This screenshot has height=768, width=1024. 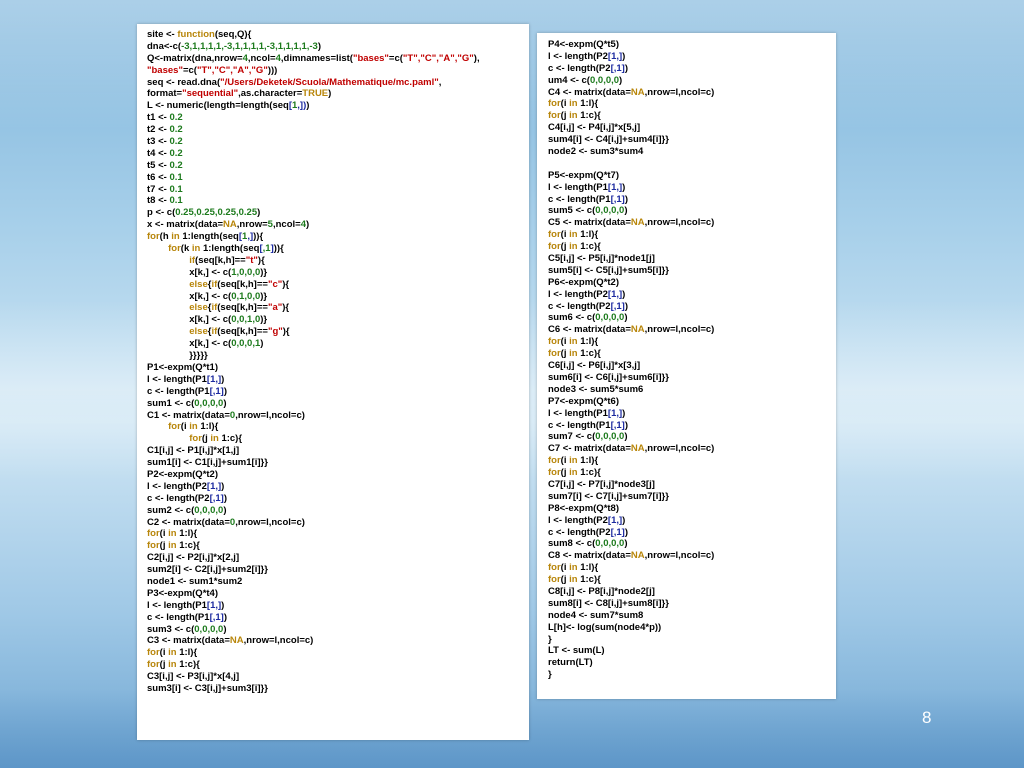 What do you see at coordinates (584, 44) in the screenshot?
I see `code-token: P4<-expm(Q*t5)` at bounding box center [584, 44].